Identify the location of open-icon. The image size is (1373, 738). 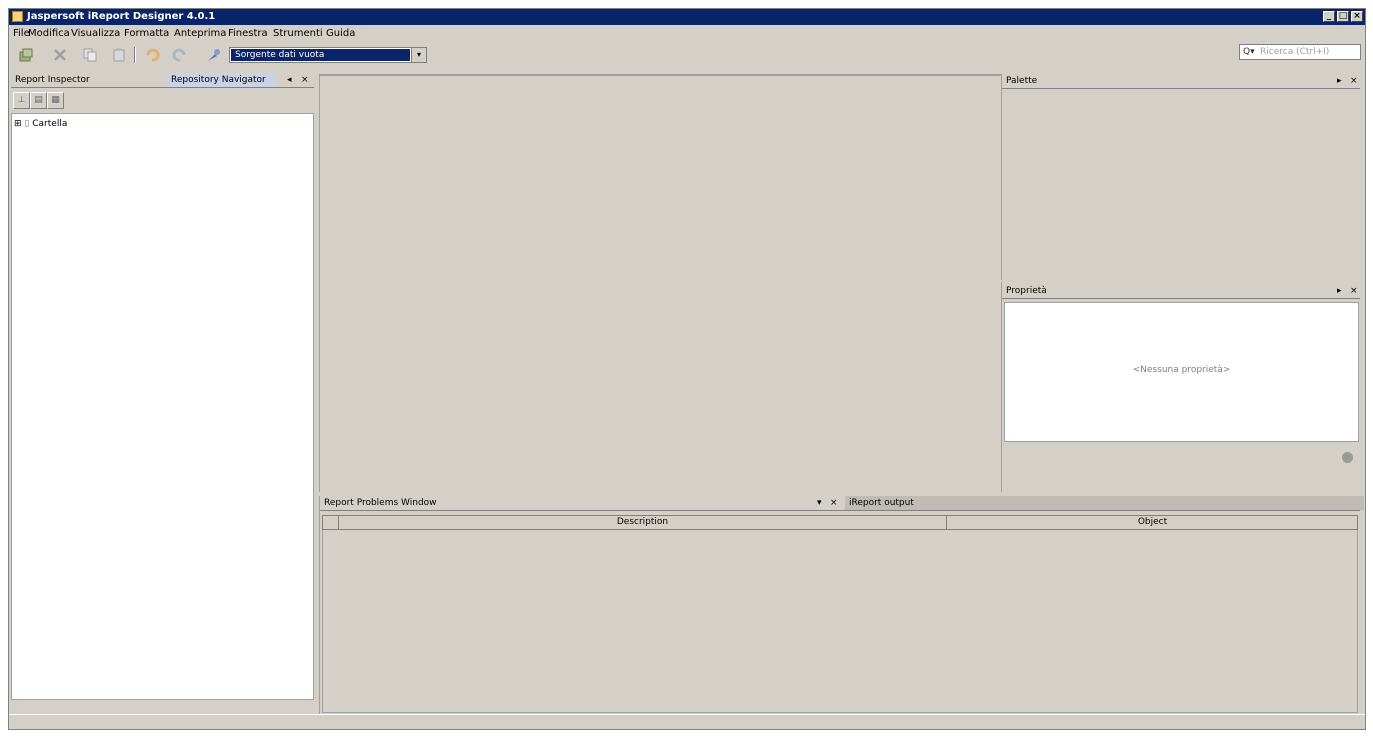
(26, 55).